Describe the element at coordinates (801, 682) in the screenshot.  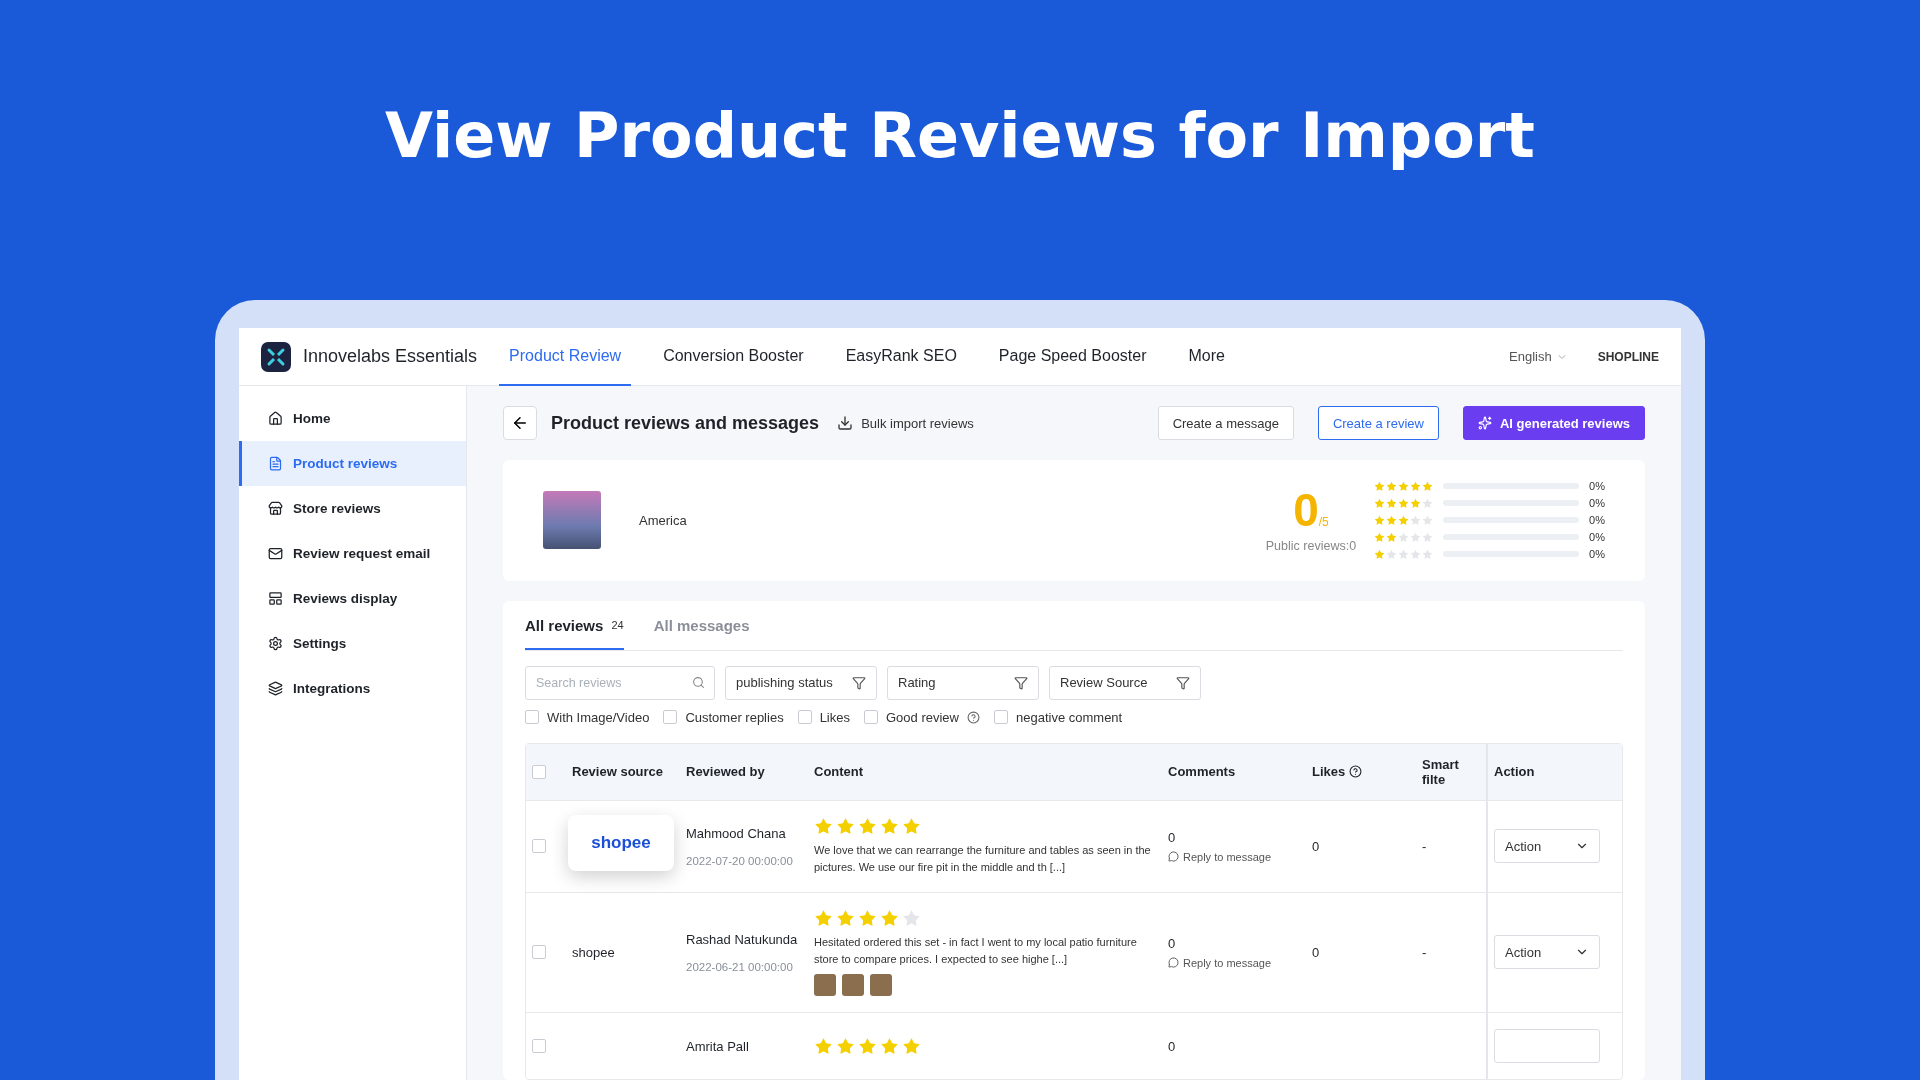
I see `filter-dropdown: publishing status` at that location.